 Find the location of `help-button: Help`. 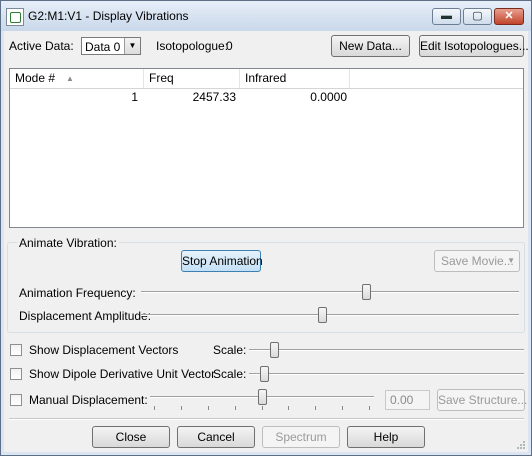

help-button: Help is located at coordinates (386, 437).